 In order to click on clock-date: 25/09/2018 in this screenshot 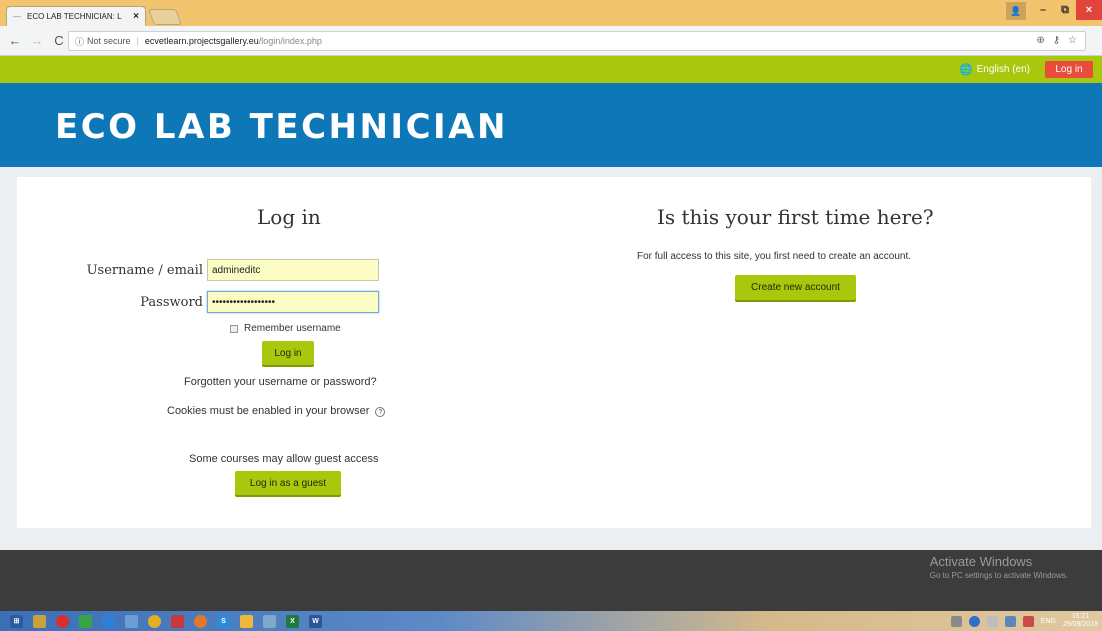, I will do `click(1080, 624)`.